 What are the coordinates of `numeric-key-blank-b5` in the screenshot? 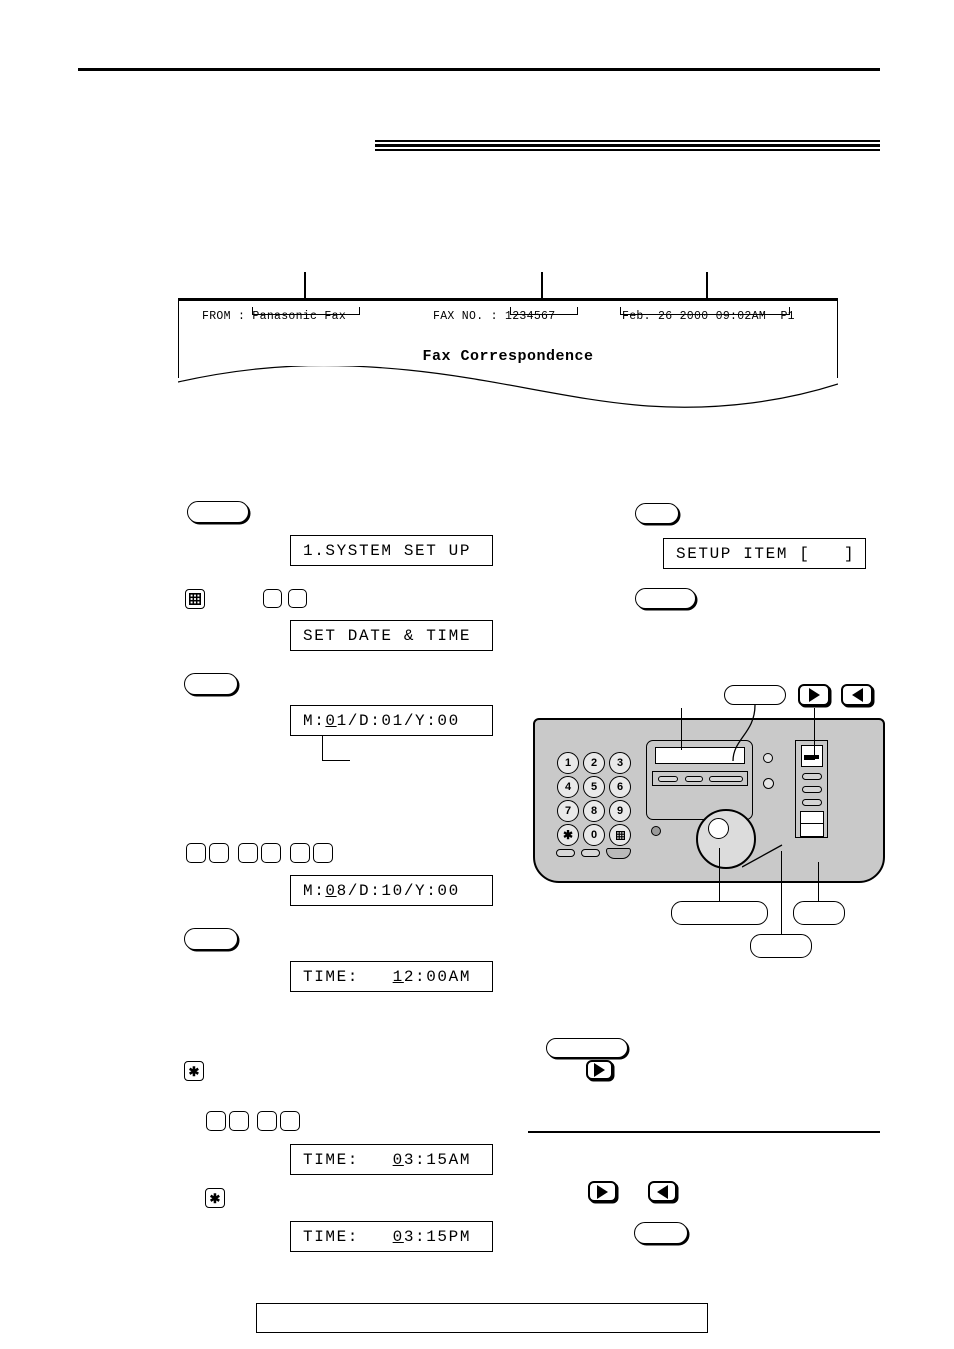 It's located at (300, 853).